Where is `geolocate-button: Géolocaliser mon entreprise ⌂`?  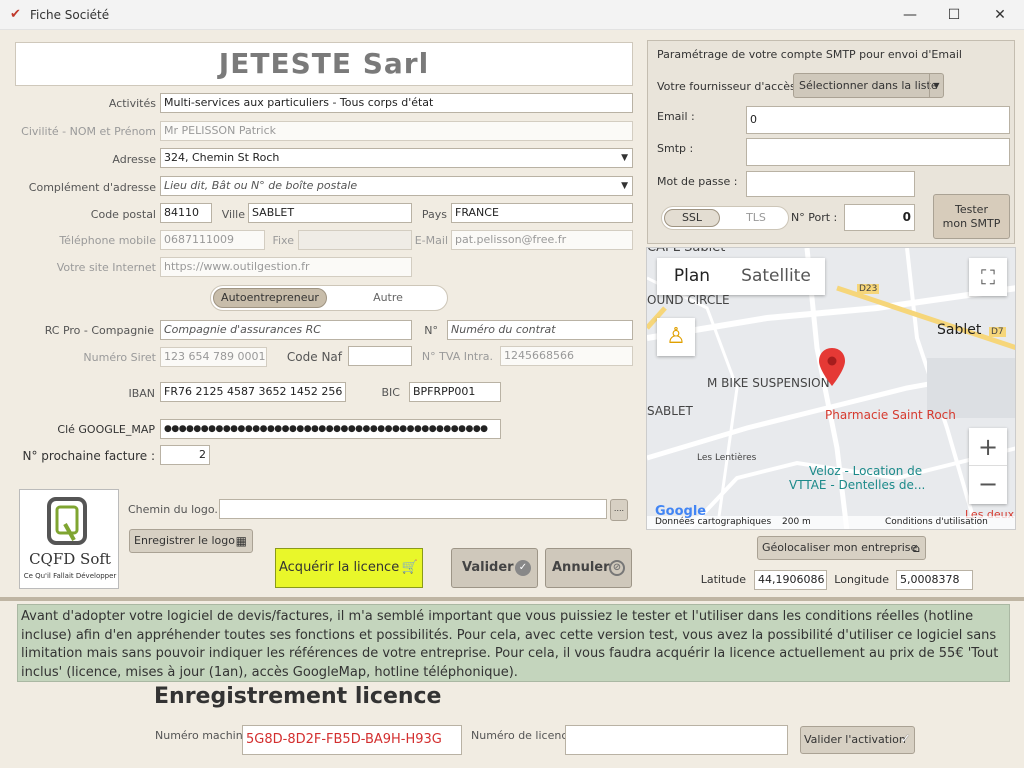
geolocate-button: Géolocaliser mon entreprise ⌂ is located at coordinates (841, 548).